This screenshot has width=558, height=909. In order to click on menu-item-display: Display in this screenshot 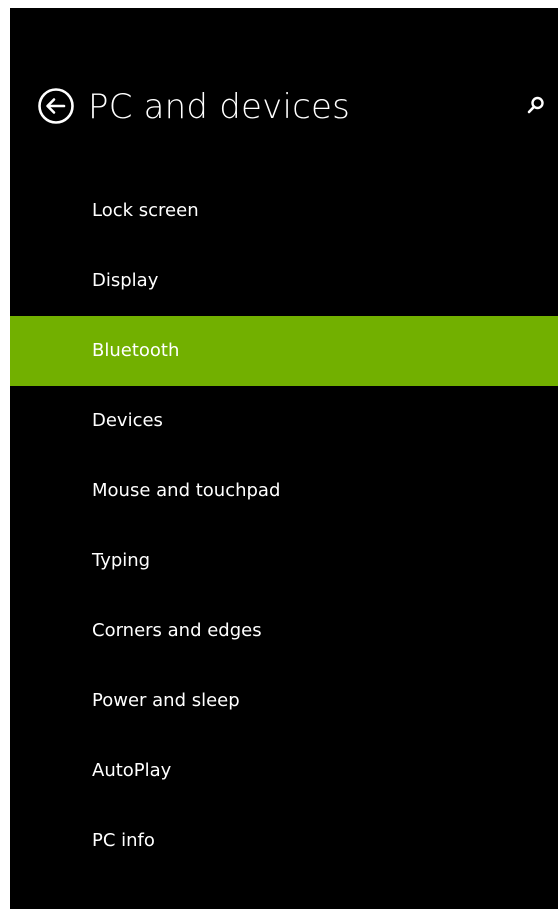, I will do `click(284, 281)`.